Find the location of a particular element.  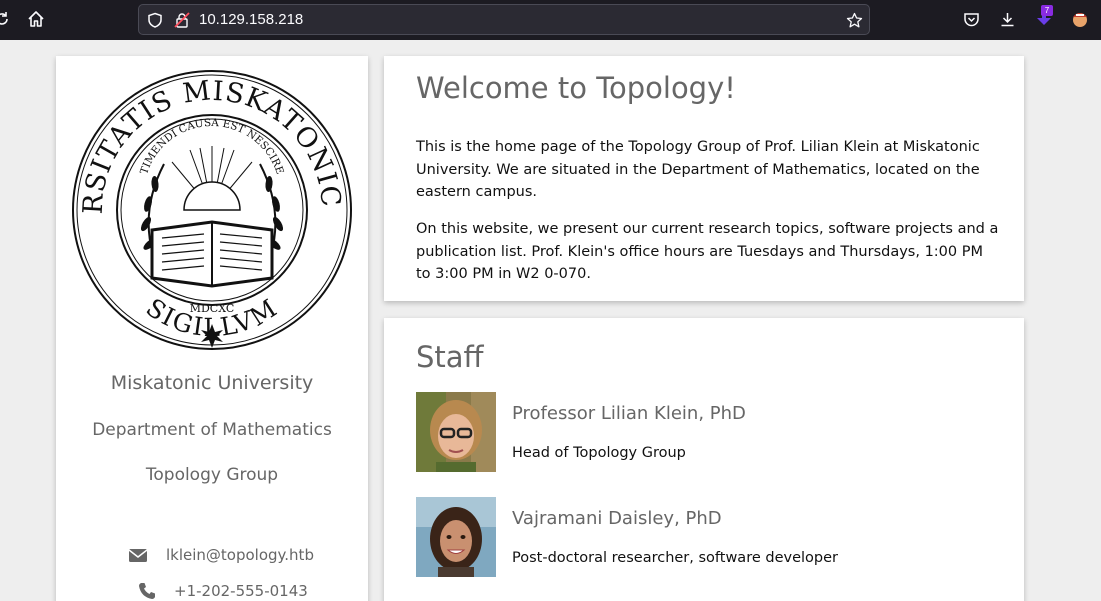

phone-number: +1-202-555-0143 is located at coordinates (241, 591).